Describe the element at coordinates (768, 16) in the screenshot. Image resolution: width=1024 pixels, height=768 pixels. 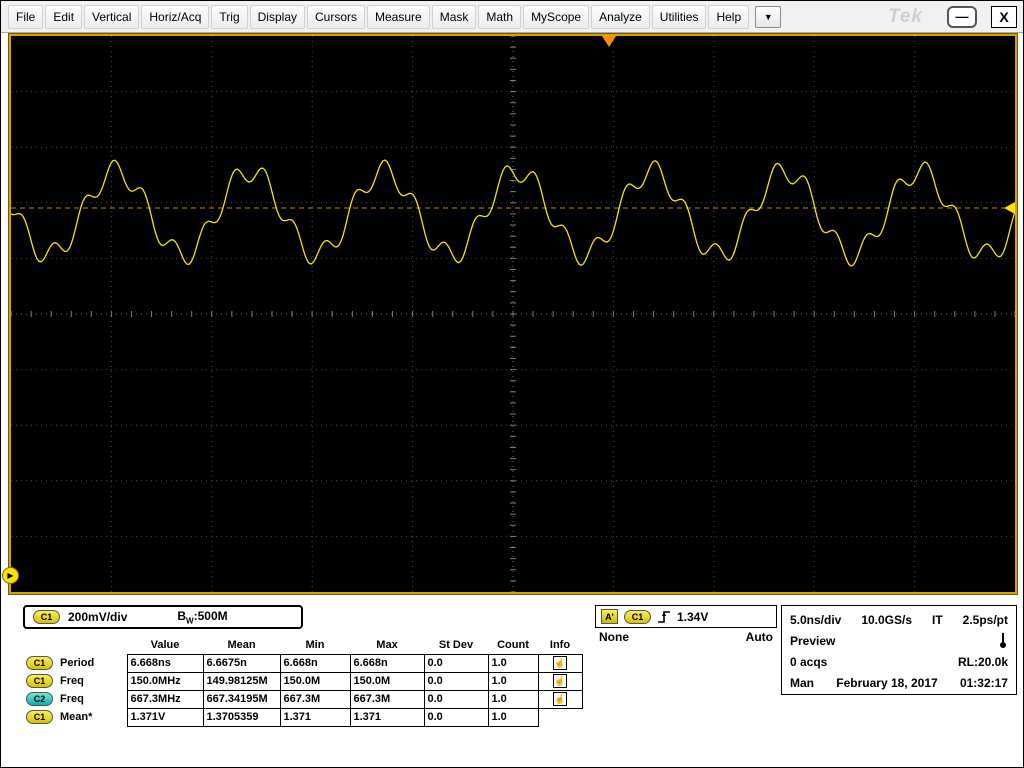
I see `menu-dropdown-button: ▼` at that location.